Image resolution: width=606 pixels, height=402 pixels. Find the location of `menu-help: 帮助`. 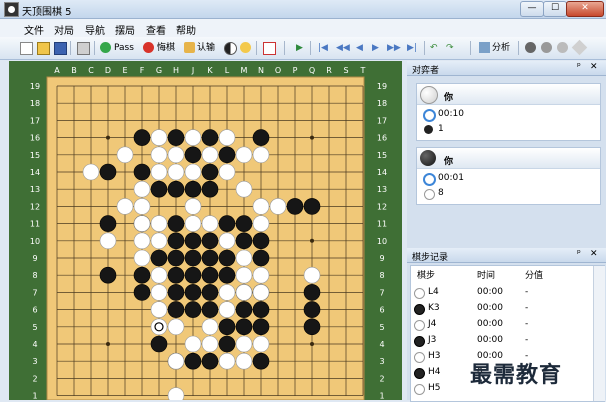

menu-help: 帮助 is located at coordinates (186, 29).